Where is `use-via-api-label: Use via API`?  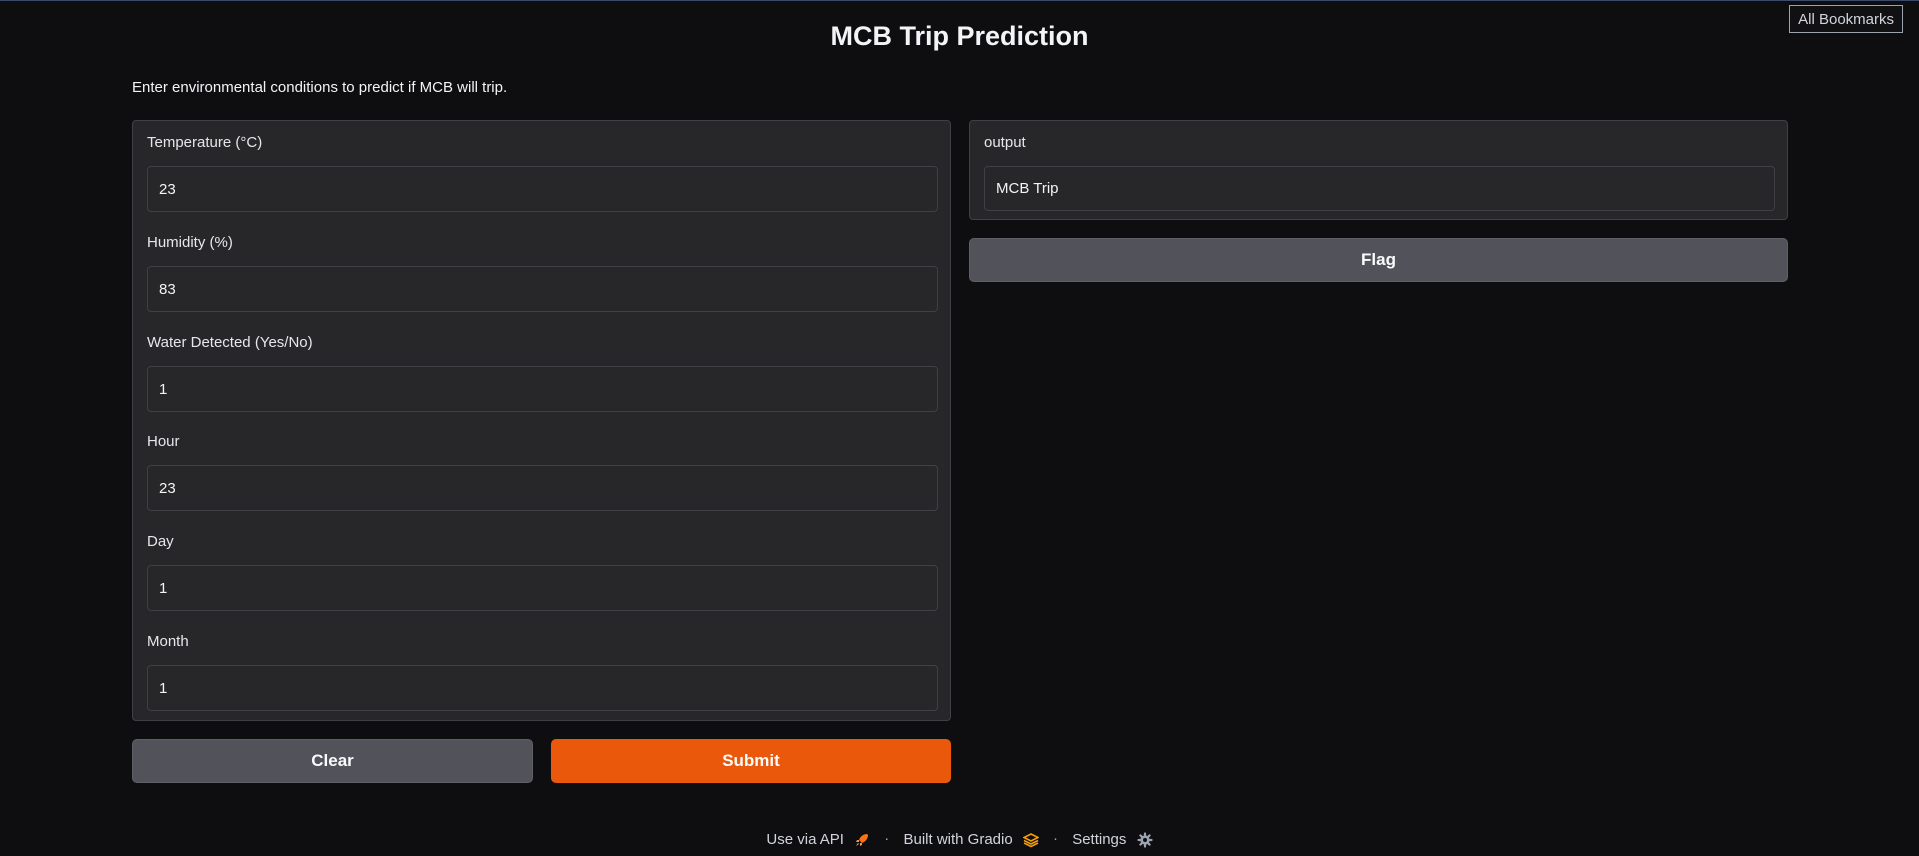
use-via-api-label: Use via API is located at coordinates (805, 839).